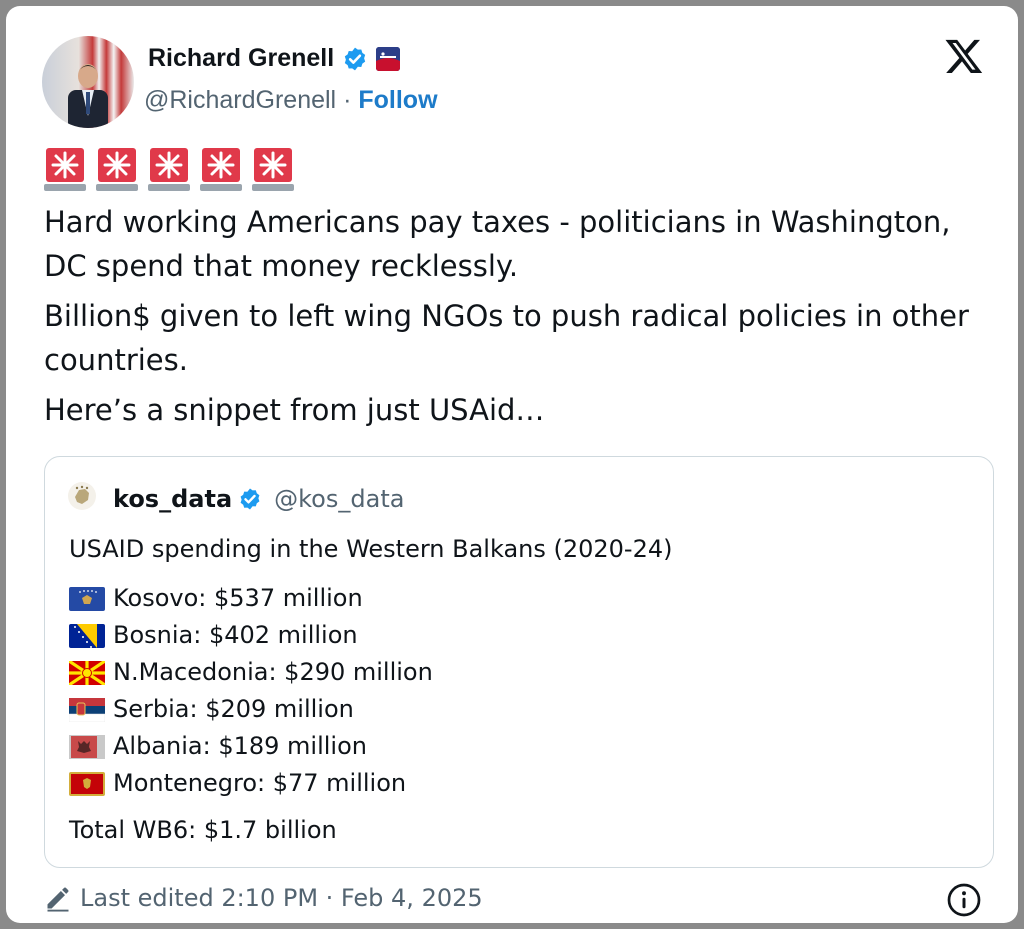 The width and height of the screenshot is (1024, 929). What do you see at coordinates (964, 900) in the screenshot?
I see `info-icon` at bounding box center [964, 900].